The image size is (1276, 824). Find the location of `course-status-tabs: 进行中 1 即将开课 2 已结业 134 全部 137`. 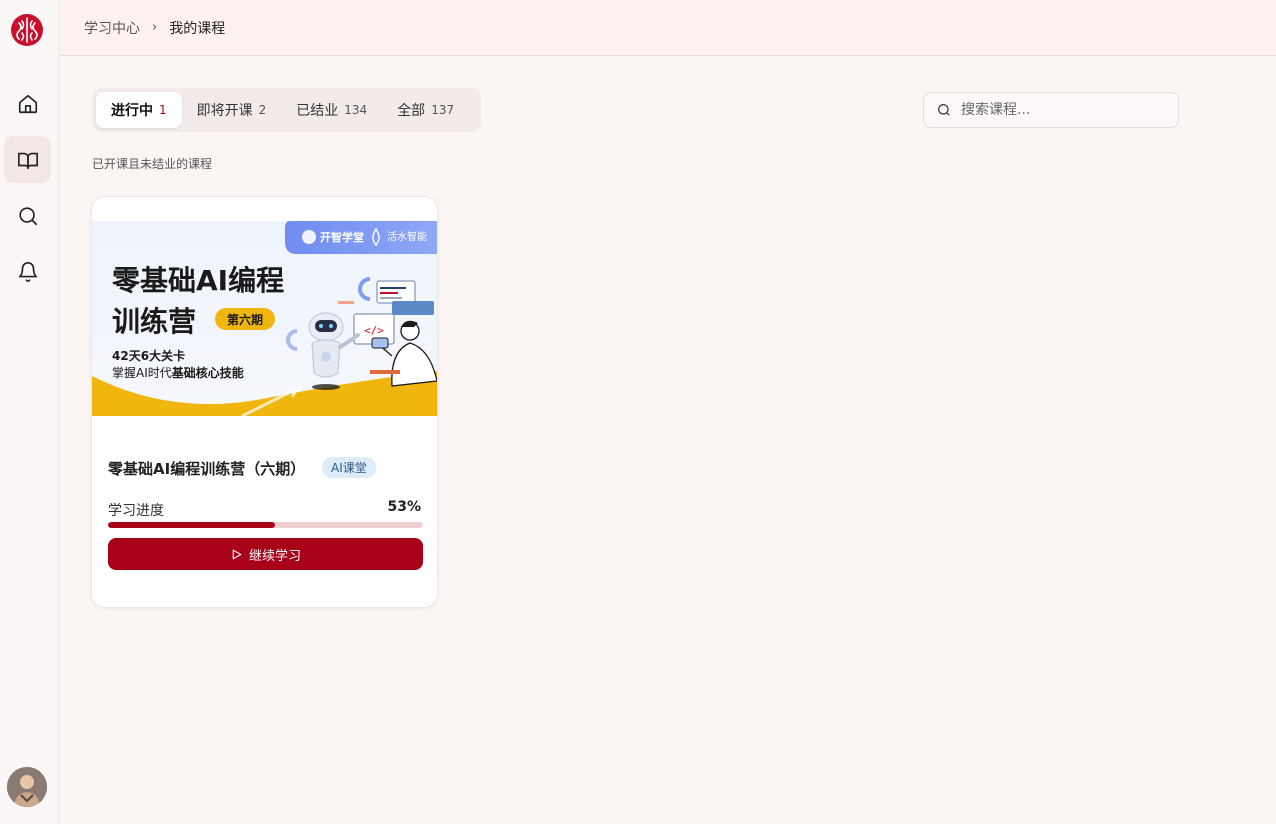

course-status-tabs: 进行中 1 即将开课 2 已结业 134 全部 137 is located at coordinates (286, 110).